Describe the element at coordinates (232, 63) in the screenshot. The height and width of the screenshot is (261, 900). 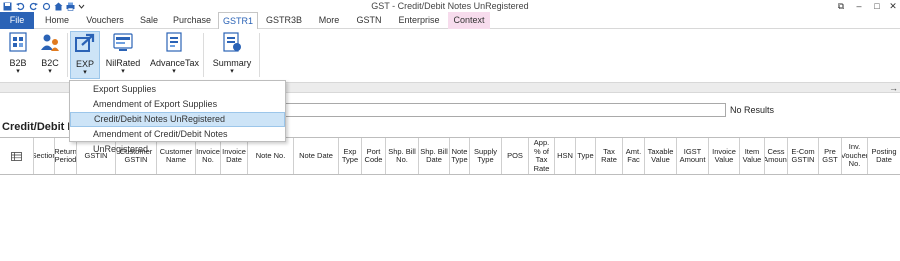
I see `summary-label: Summary` at that location.